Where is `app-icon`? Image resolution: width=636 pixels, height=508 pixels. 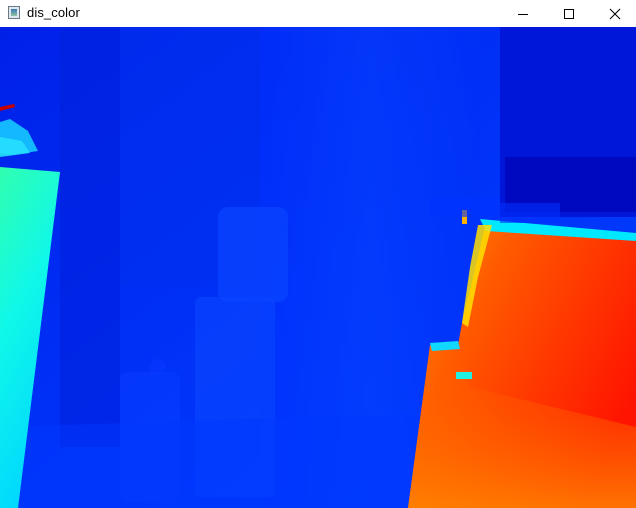
app-icon is located at coordinates (14, 12).